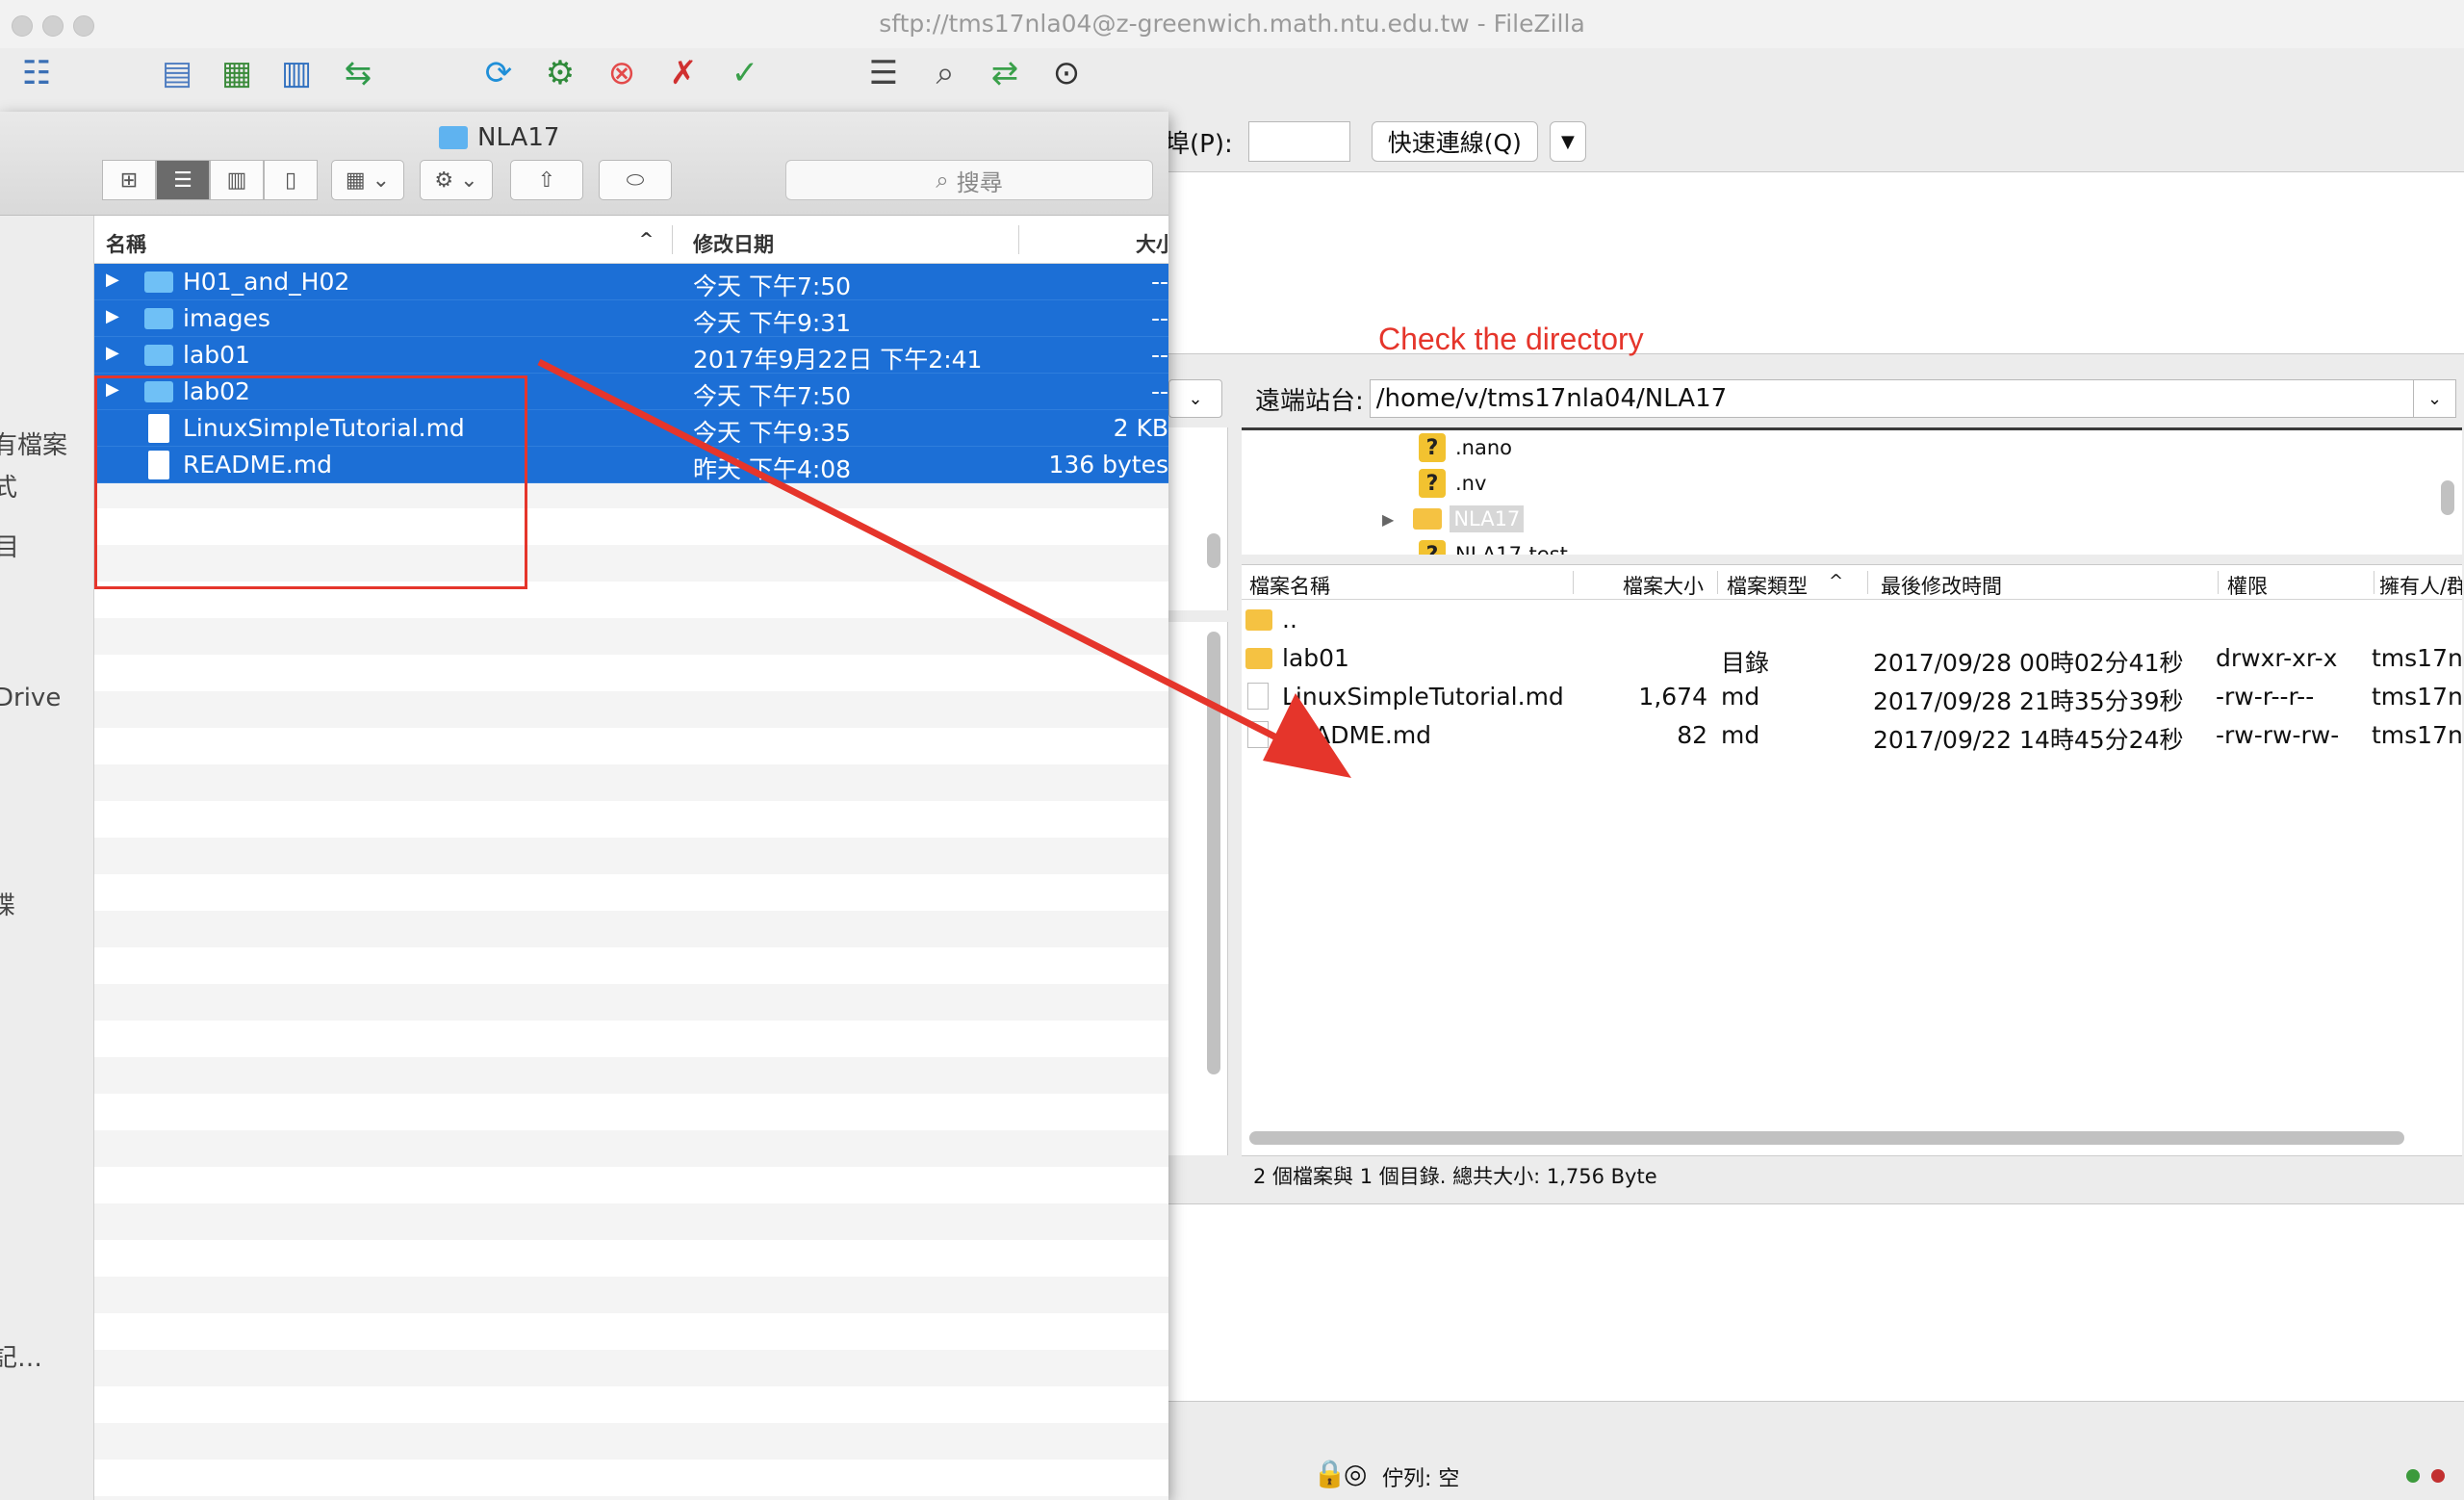 The height and width of the screenshot is (1500, 2464). What do you see at coordinates (291, 180) in the screenshot?
I see `gallery-view-icon: ▯` at bounding box center [291, 180].